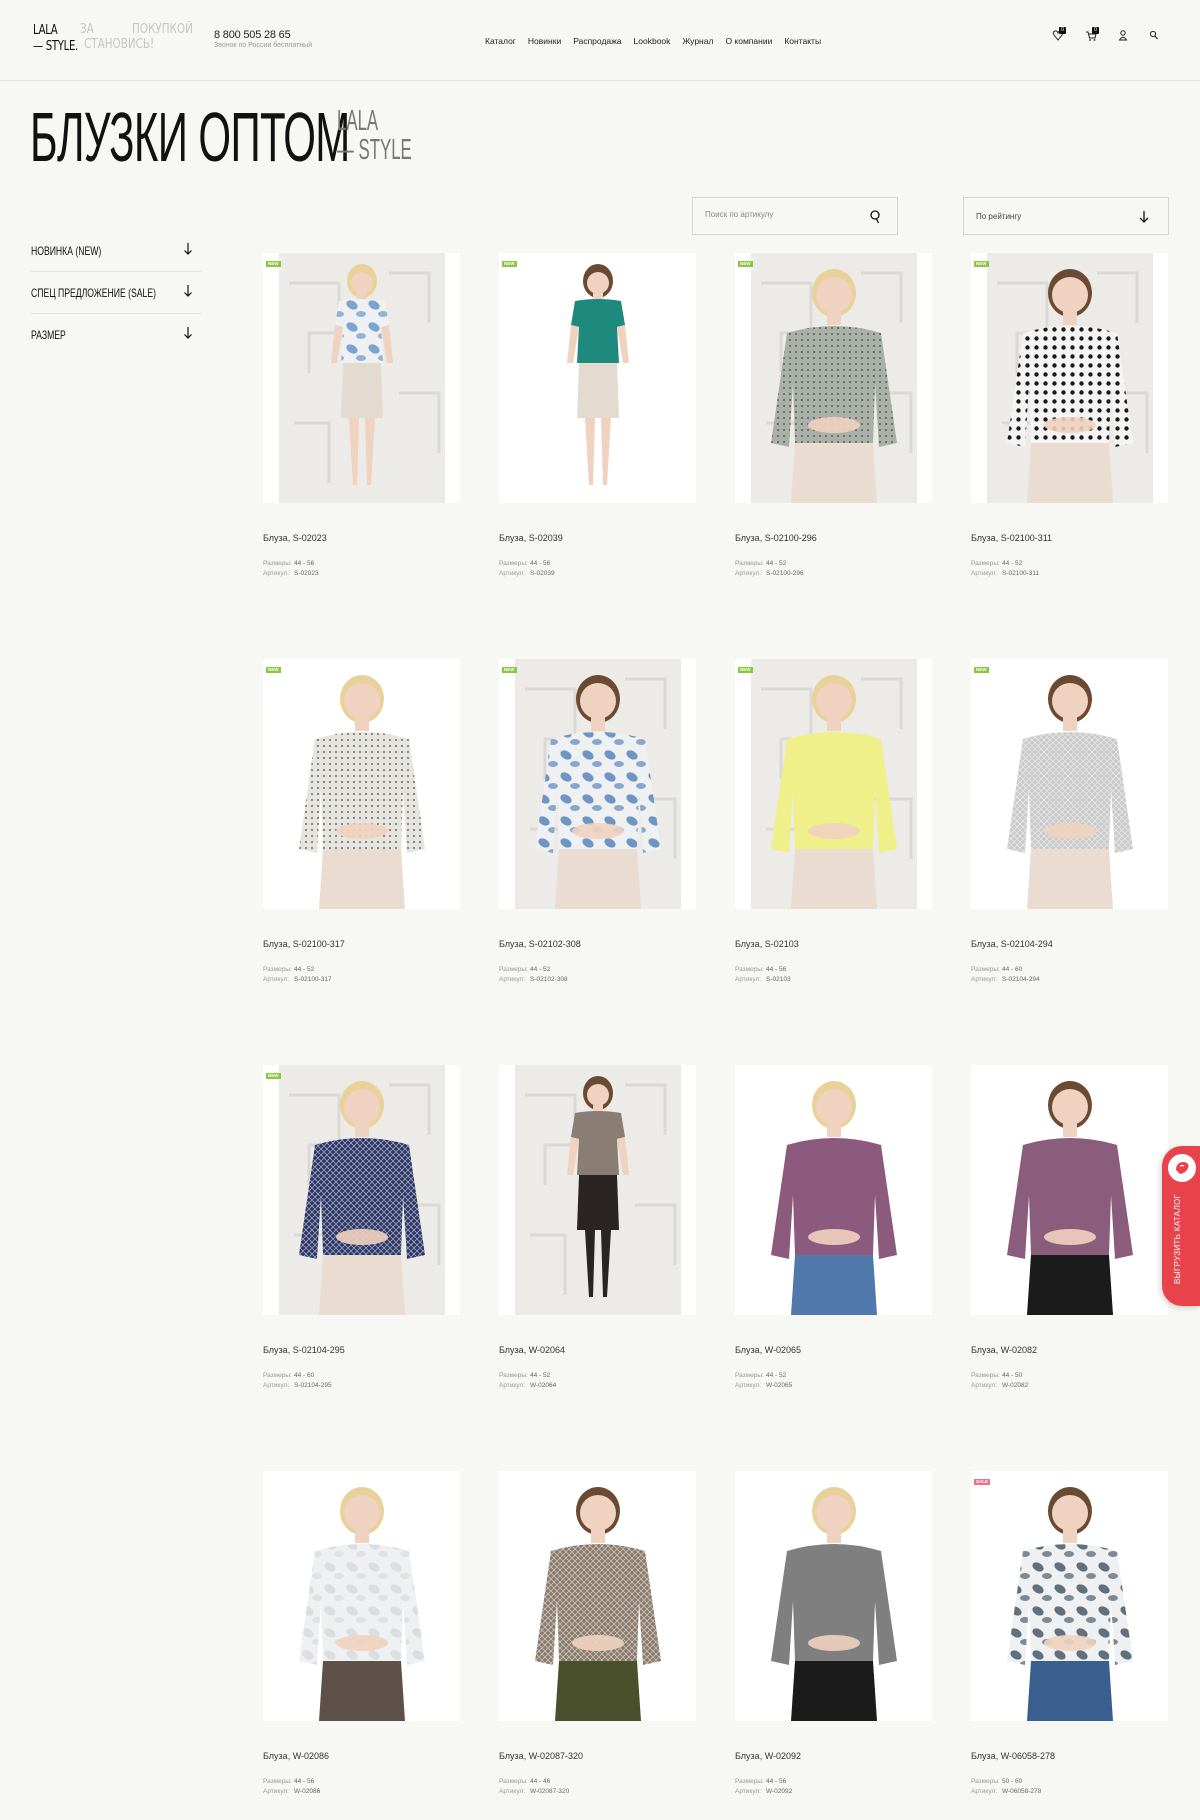  Describe the element at coordinates (116, 335) in the screenshot. I see `filter-size: РАЗМЕР` at that location.